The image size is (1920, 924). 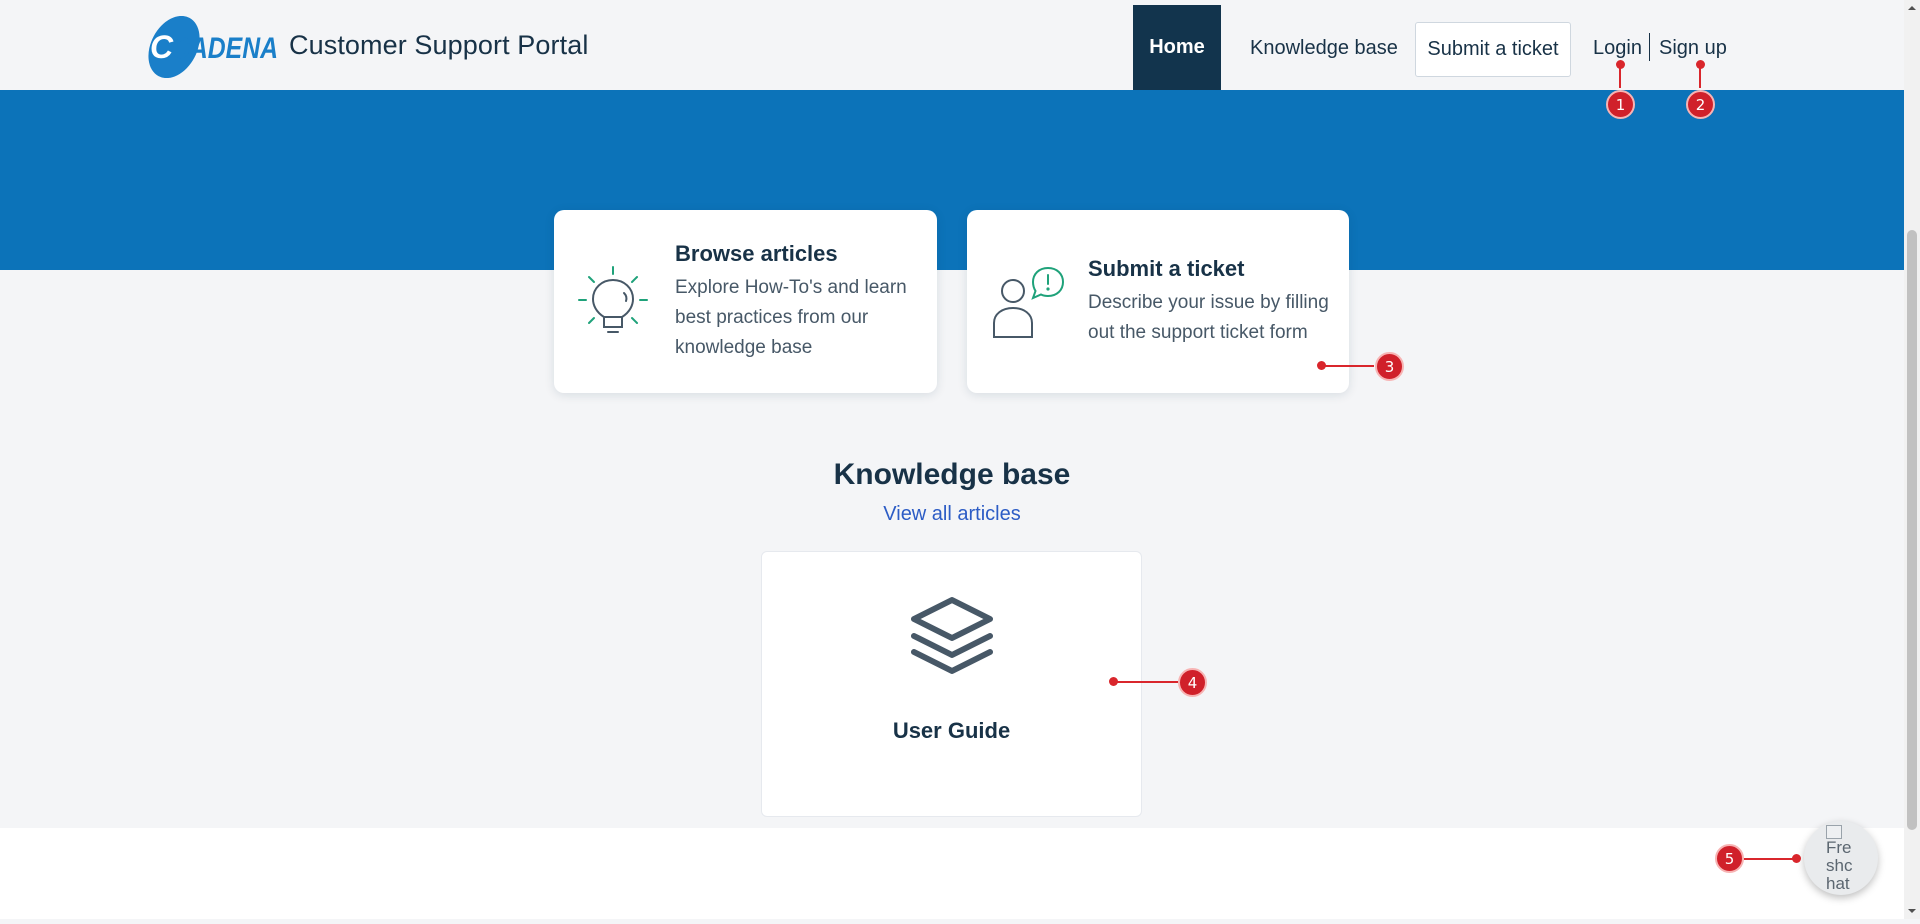 What do you see at coordinates (1324, 48) in the screenshot?
I see `nav-knowledge-base: Knowledge base` at bounding box center [1324, 48].